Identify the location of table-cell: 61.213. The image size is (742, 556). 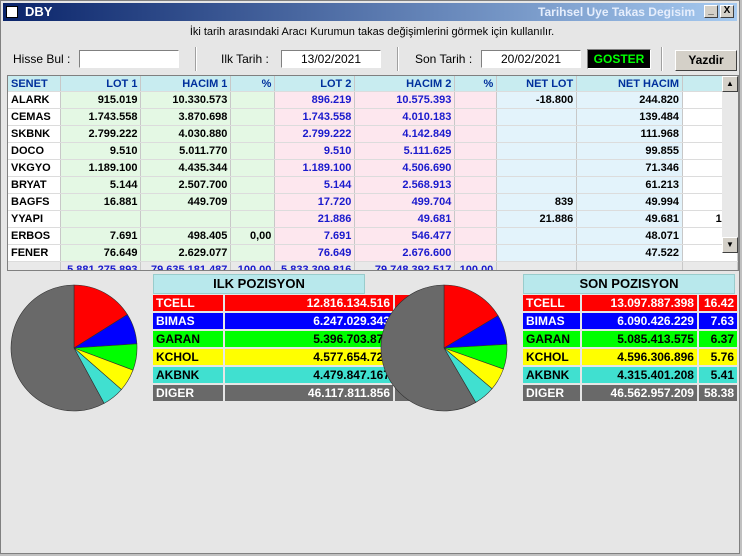
(630, 185).